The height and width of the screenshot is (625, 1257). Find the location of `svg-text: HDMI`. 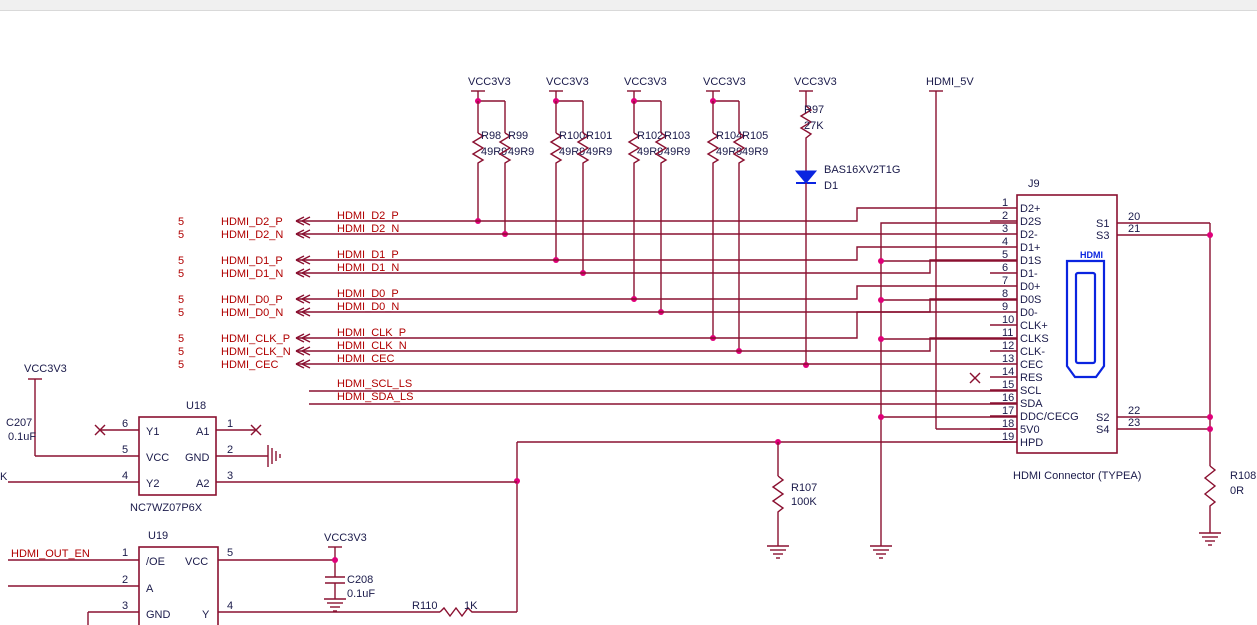

svg-text: HDMI is located at coordinates (1091, 255).